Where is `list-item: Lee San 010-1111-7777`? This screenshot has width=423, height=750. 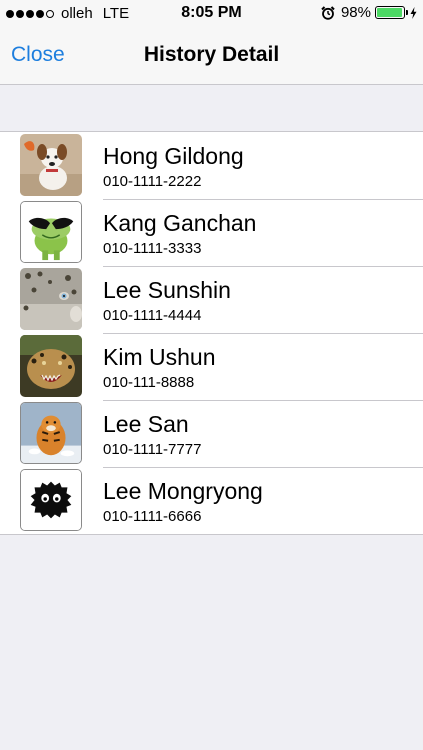
list-item: Lee San 010-1111-7777 is located at coordinates (211, 433).